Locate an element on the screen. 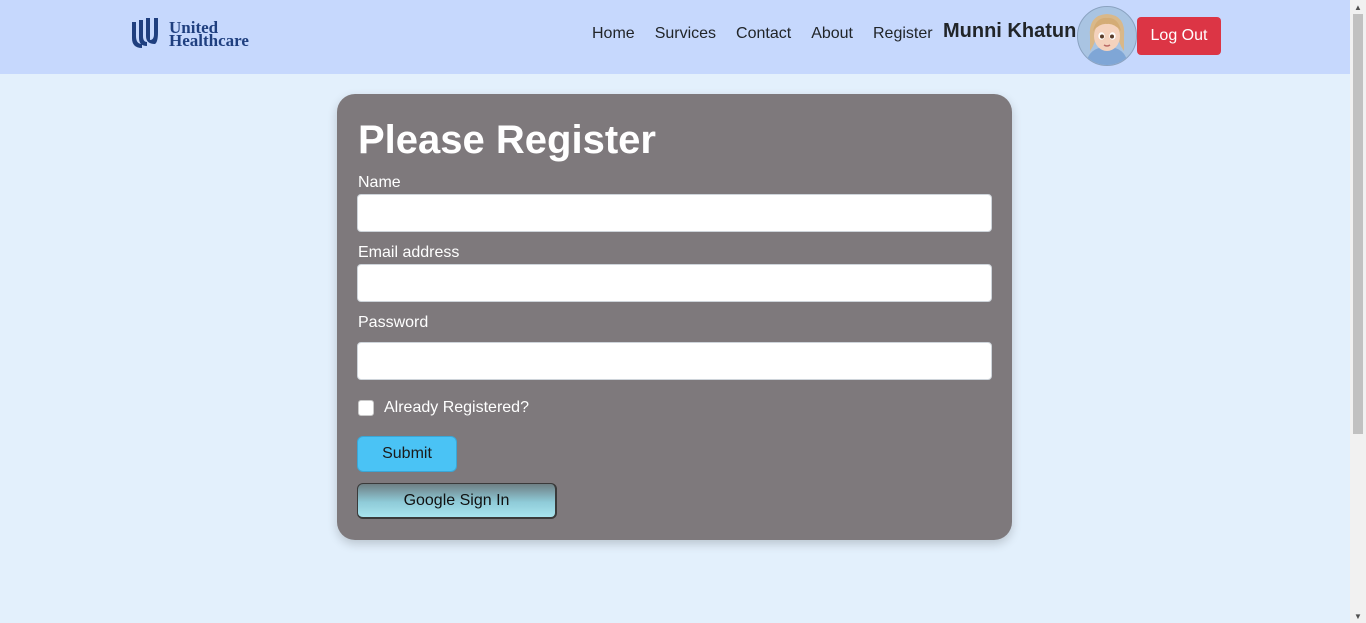 The height and width of the screenshot is (623, 1366). name-input is located at coordinates (674, 213).